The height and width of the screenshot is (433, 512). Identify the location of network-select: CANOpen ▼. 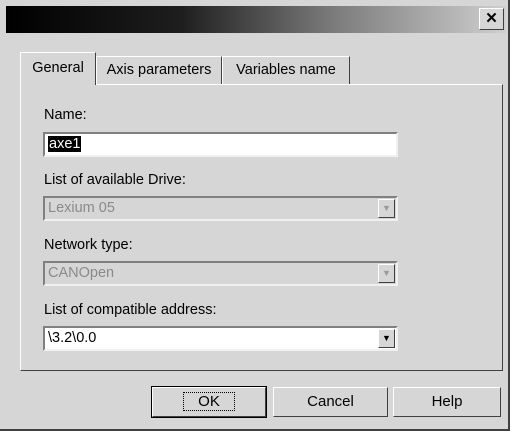
(220, 273).